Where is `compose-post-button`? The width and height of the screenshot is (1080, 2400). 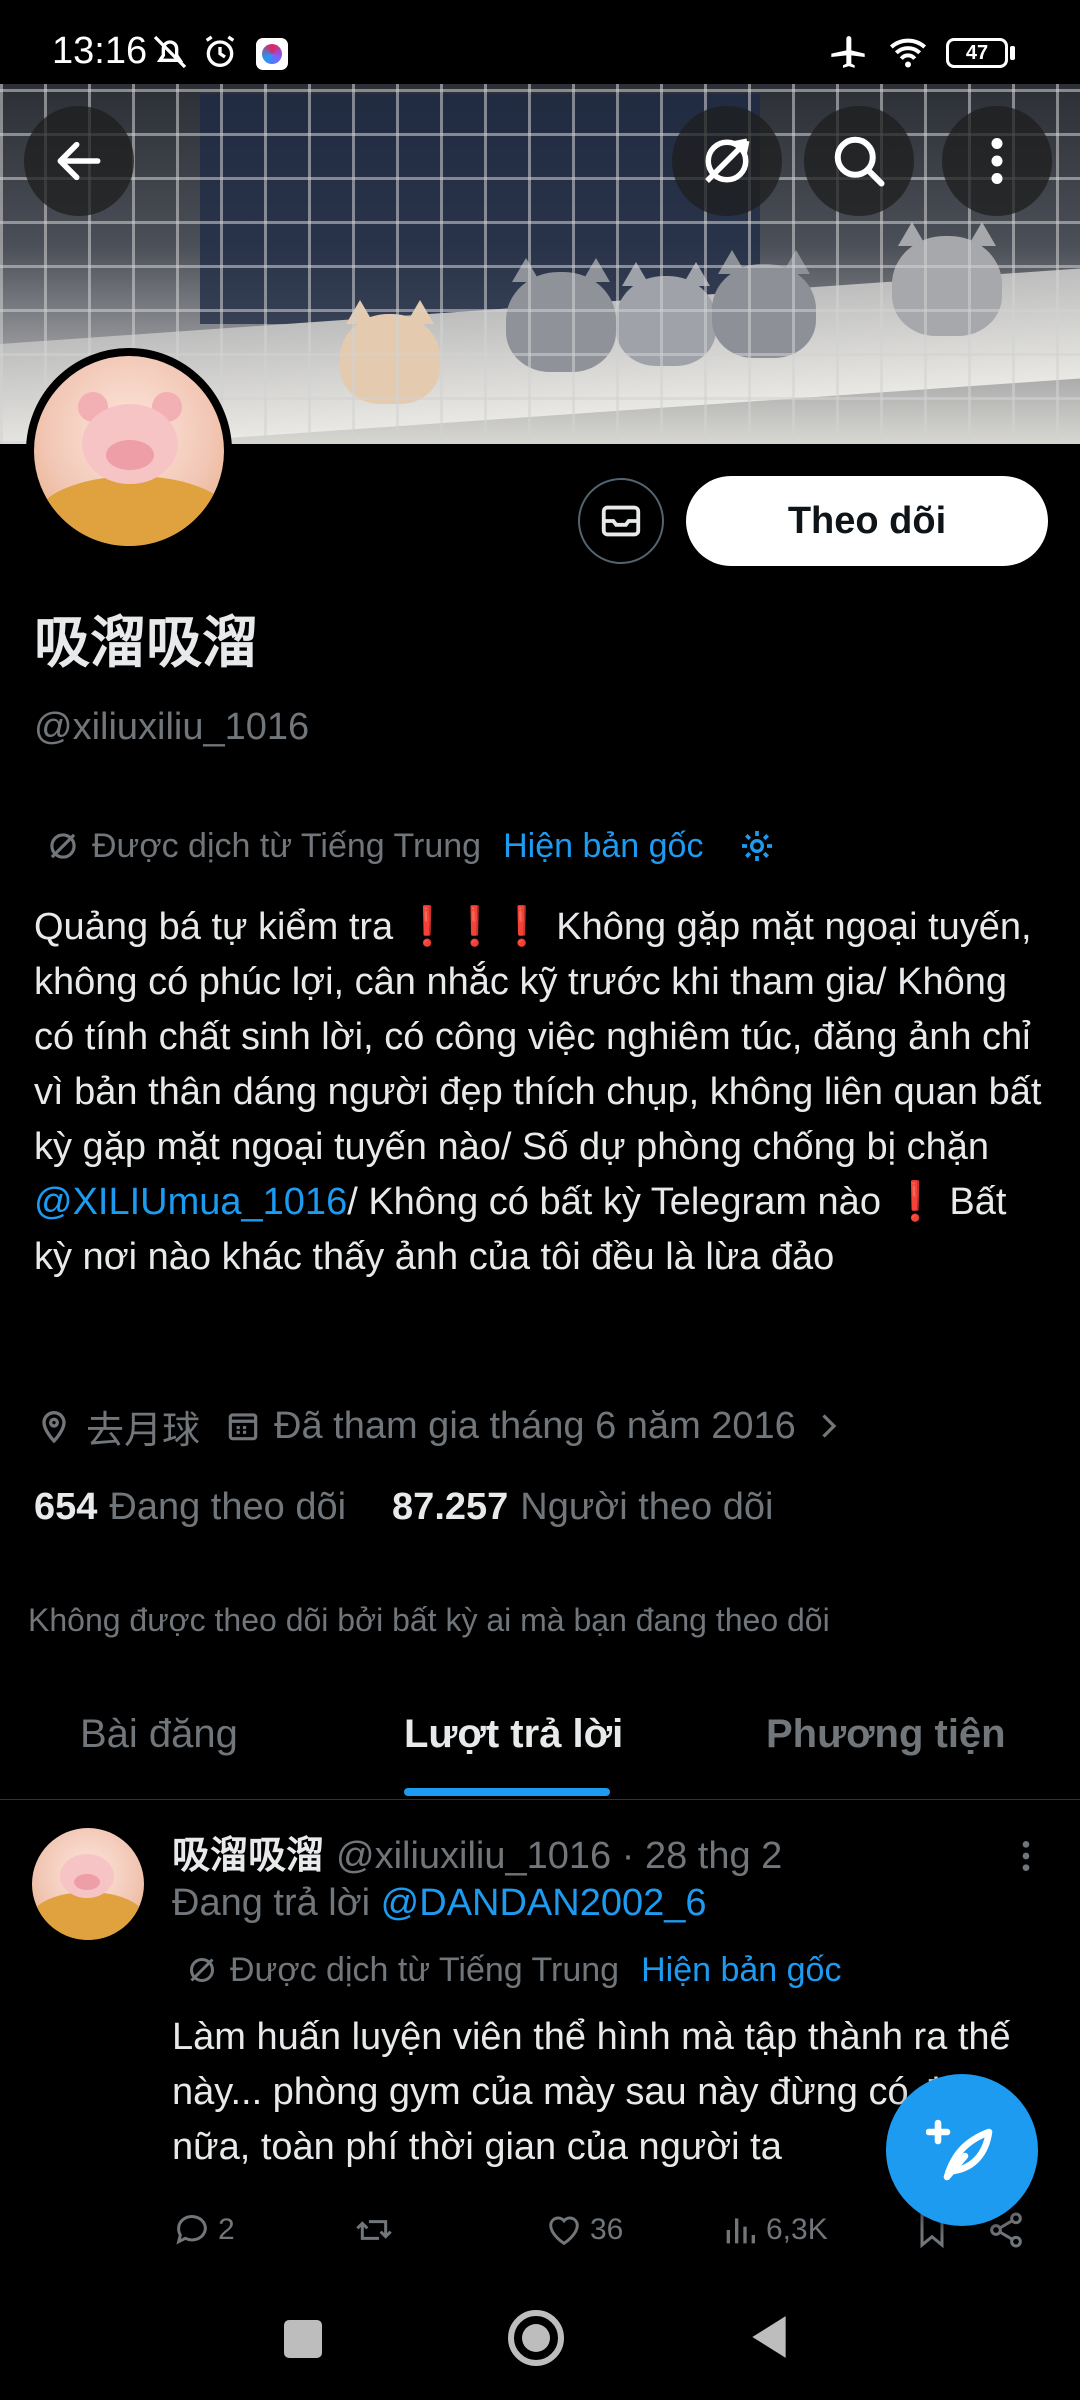
compose-post-button is located at coordinates (962, 2150).